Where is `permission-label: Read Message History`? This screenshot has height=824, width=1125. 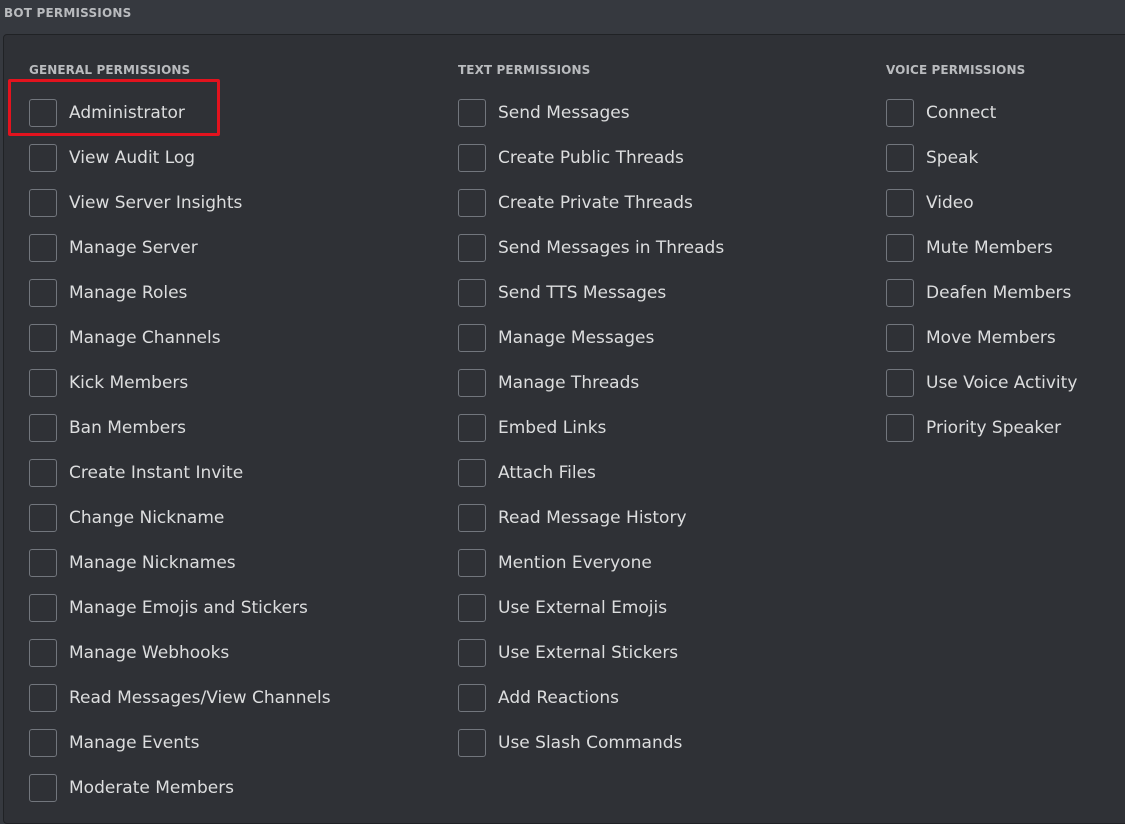 permission-label: Read Message History is located at coordinates (592, 517).